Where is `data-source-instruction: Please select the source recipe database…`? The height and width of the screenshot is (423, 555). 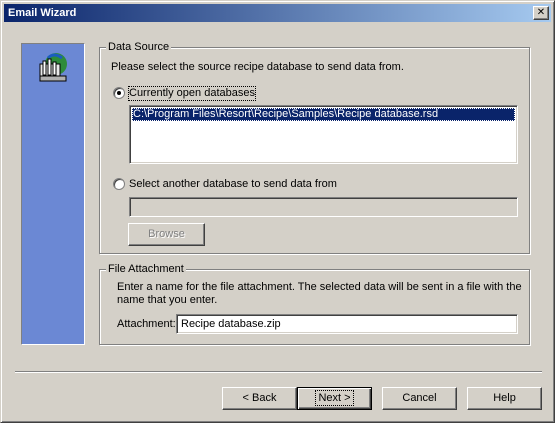
data-source-instruction: Please select the source recipe database… is located at coordinates (257, 67).